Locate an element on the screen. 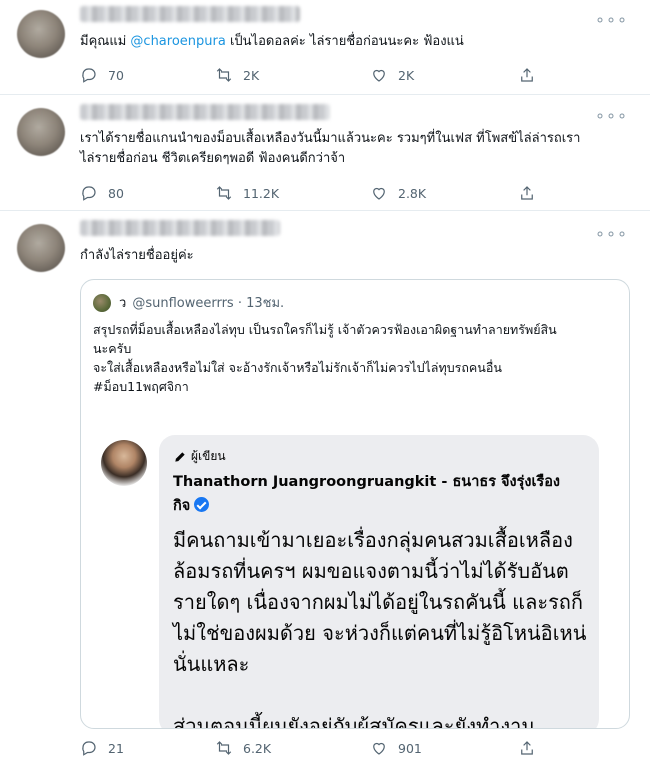 The height and width of the screenshot is (770, 650). like-button: 901 is located at coordinates (396, 748).